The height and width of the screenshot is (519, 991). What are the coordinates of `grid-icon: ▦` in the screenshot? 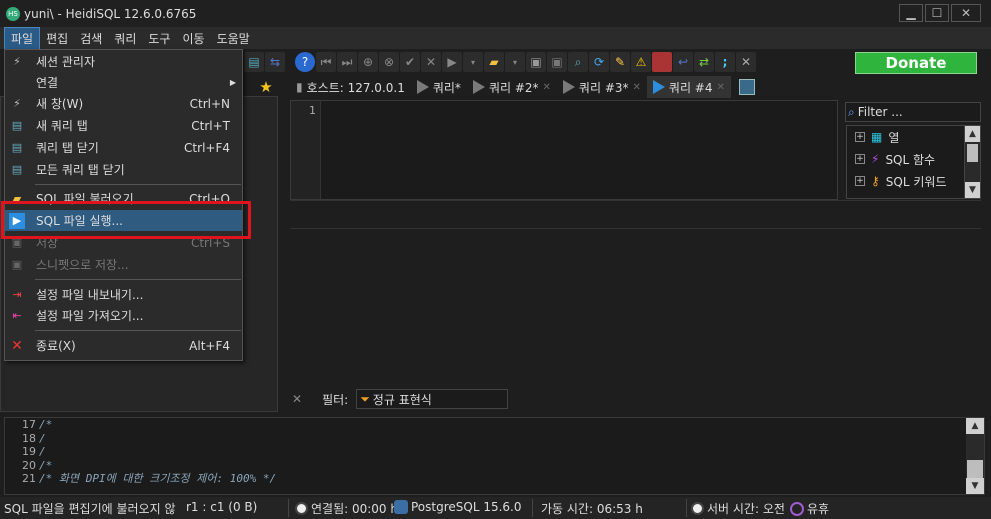 It's located at (877, 137).